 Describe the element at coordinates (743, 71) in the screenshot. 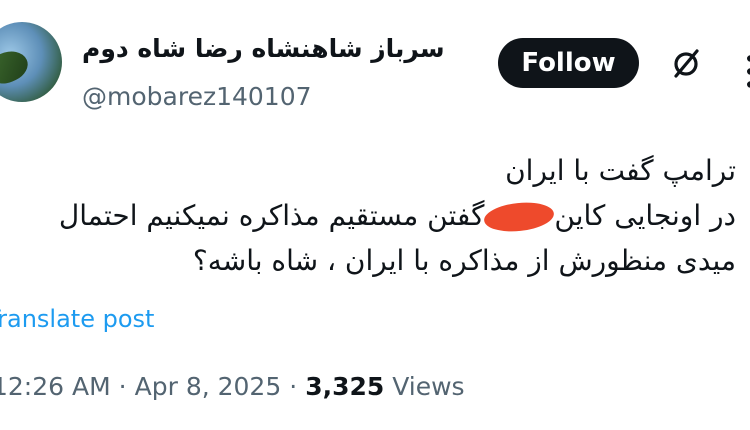

I see `more-dots-icon: •••` at that location.